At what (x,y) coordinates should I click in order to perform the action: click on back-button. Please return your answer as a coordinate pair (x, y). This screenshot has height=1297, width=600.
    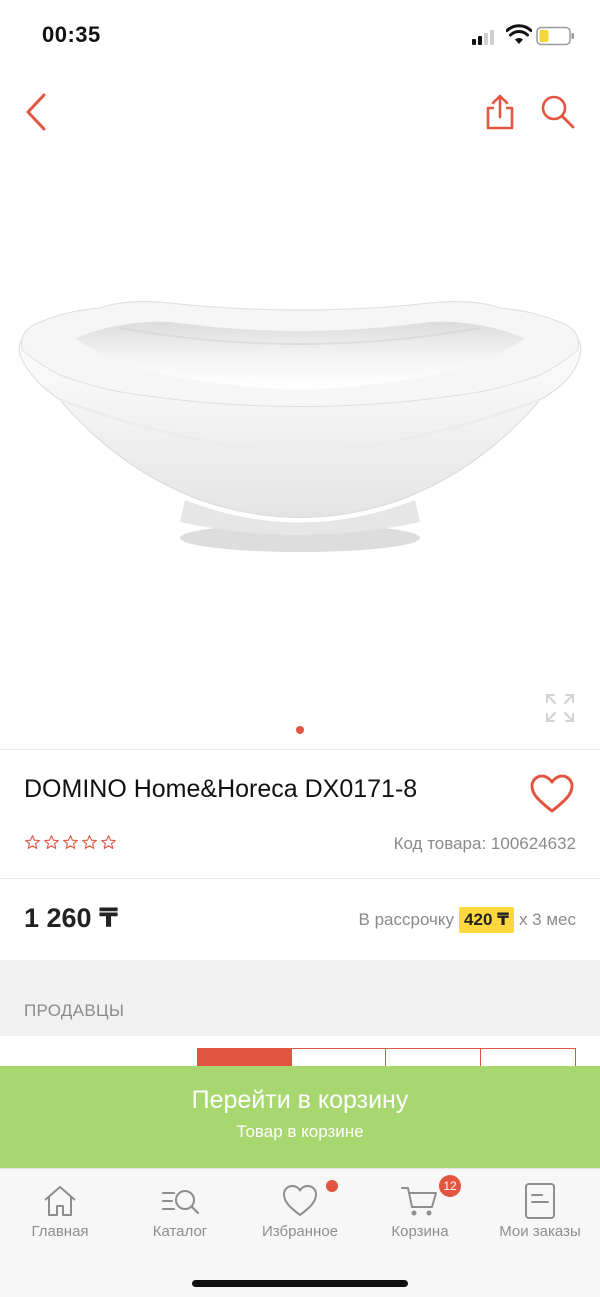
    Looking at the image, I should click on (36, 112).